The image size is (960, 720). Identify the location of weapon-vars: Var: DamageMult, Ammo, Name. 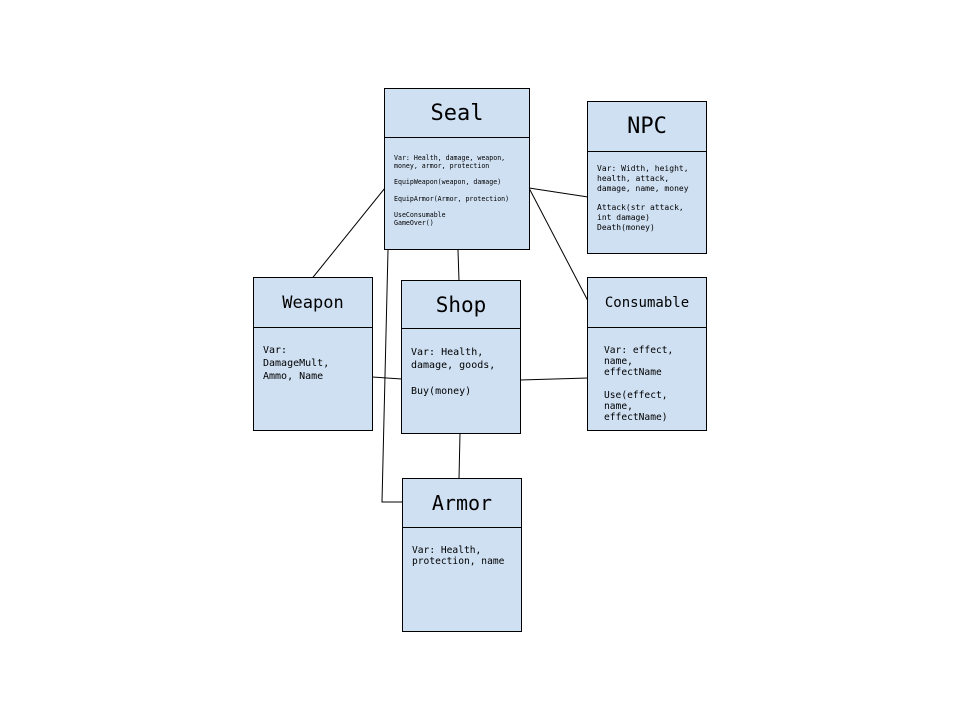
(296, 363).